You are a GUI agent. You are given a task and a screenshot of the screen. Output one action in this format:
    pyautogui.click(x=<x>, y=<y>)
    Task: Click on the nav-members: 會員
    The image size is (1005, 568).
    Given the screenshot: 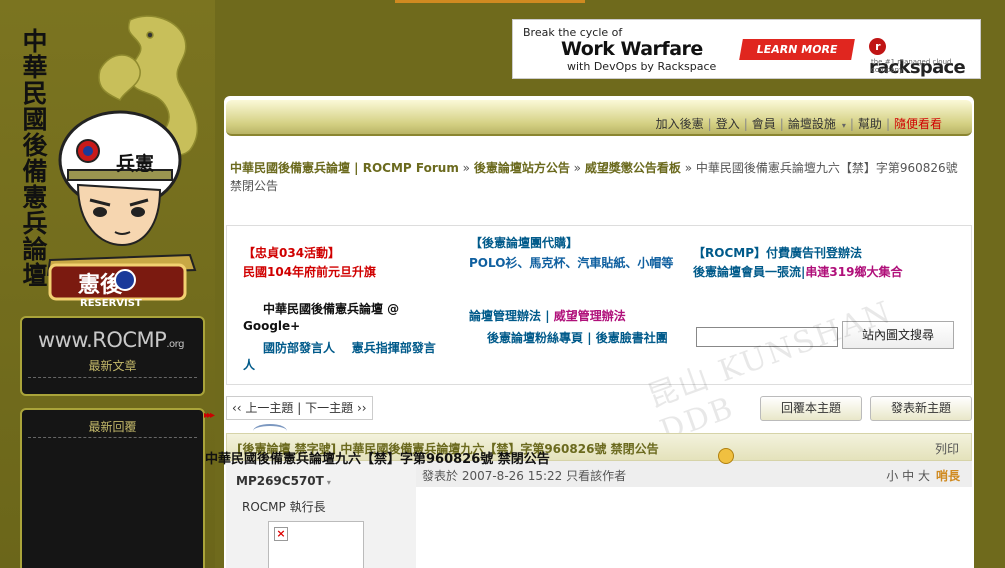 What is the action you would take?
    pyautogui.click(x=764, y=124)
    